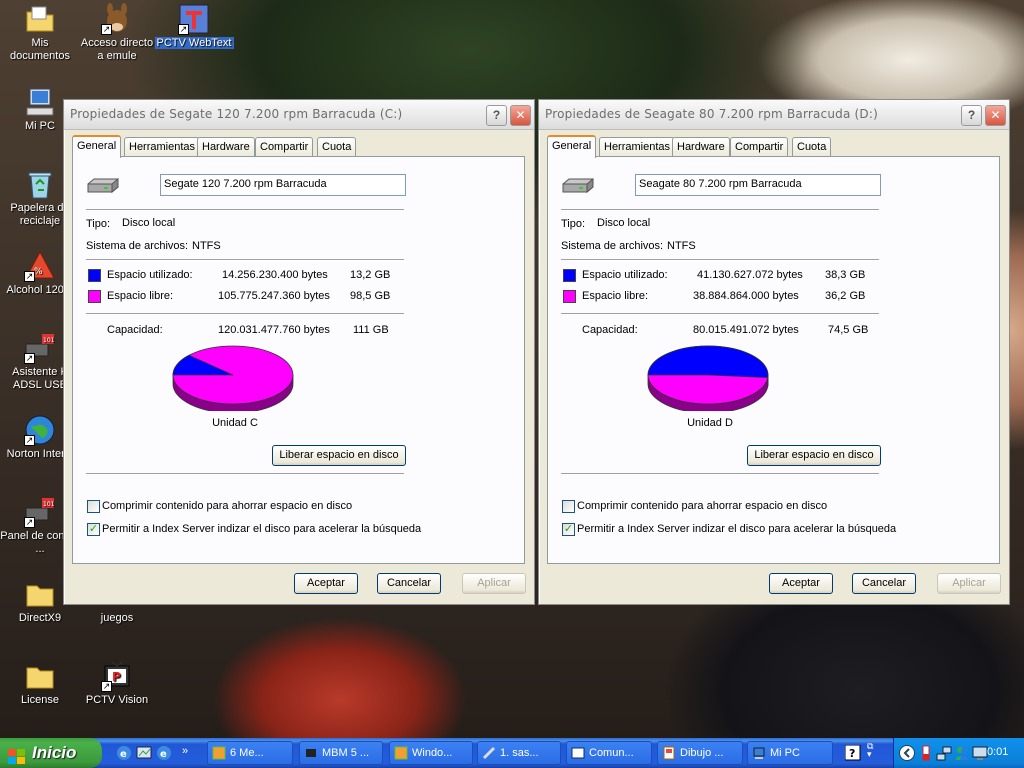  Describe the element at coordinates (370, 275) in the screenshot. I see `used-space-gb: 13,2 GB` at that location.